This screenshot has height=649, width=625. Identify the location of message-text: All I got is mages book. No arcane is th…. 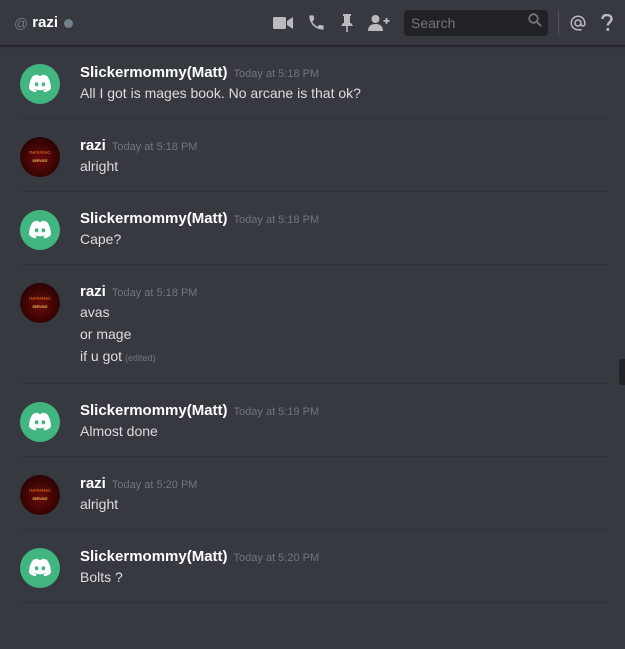
(220, 93).